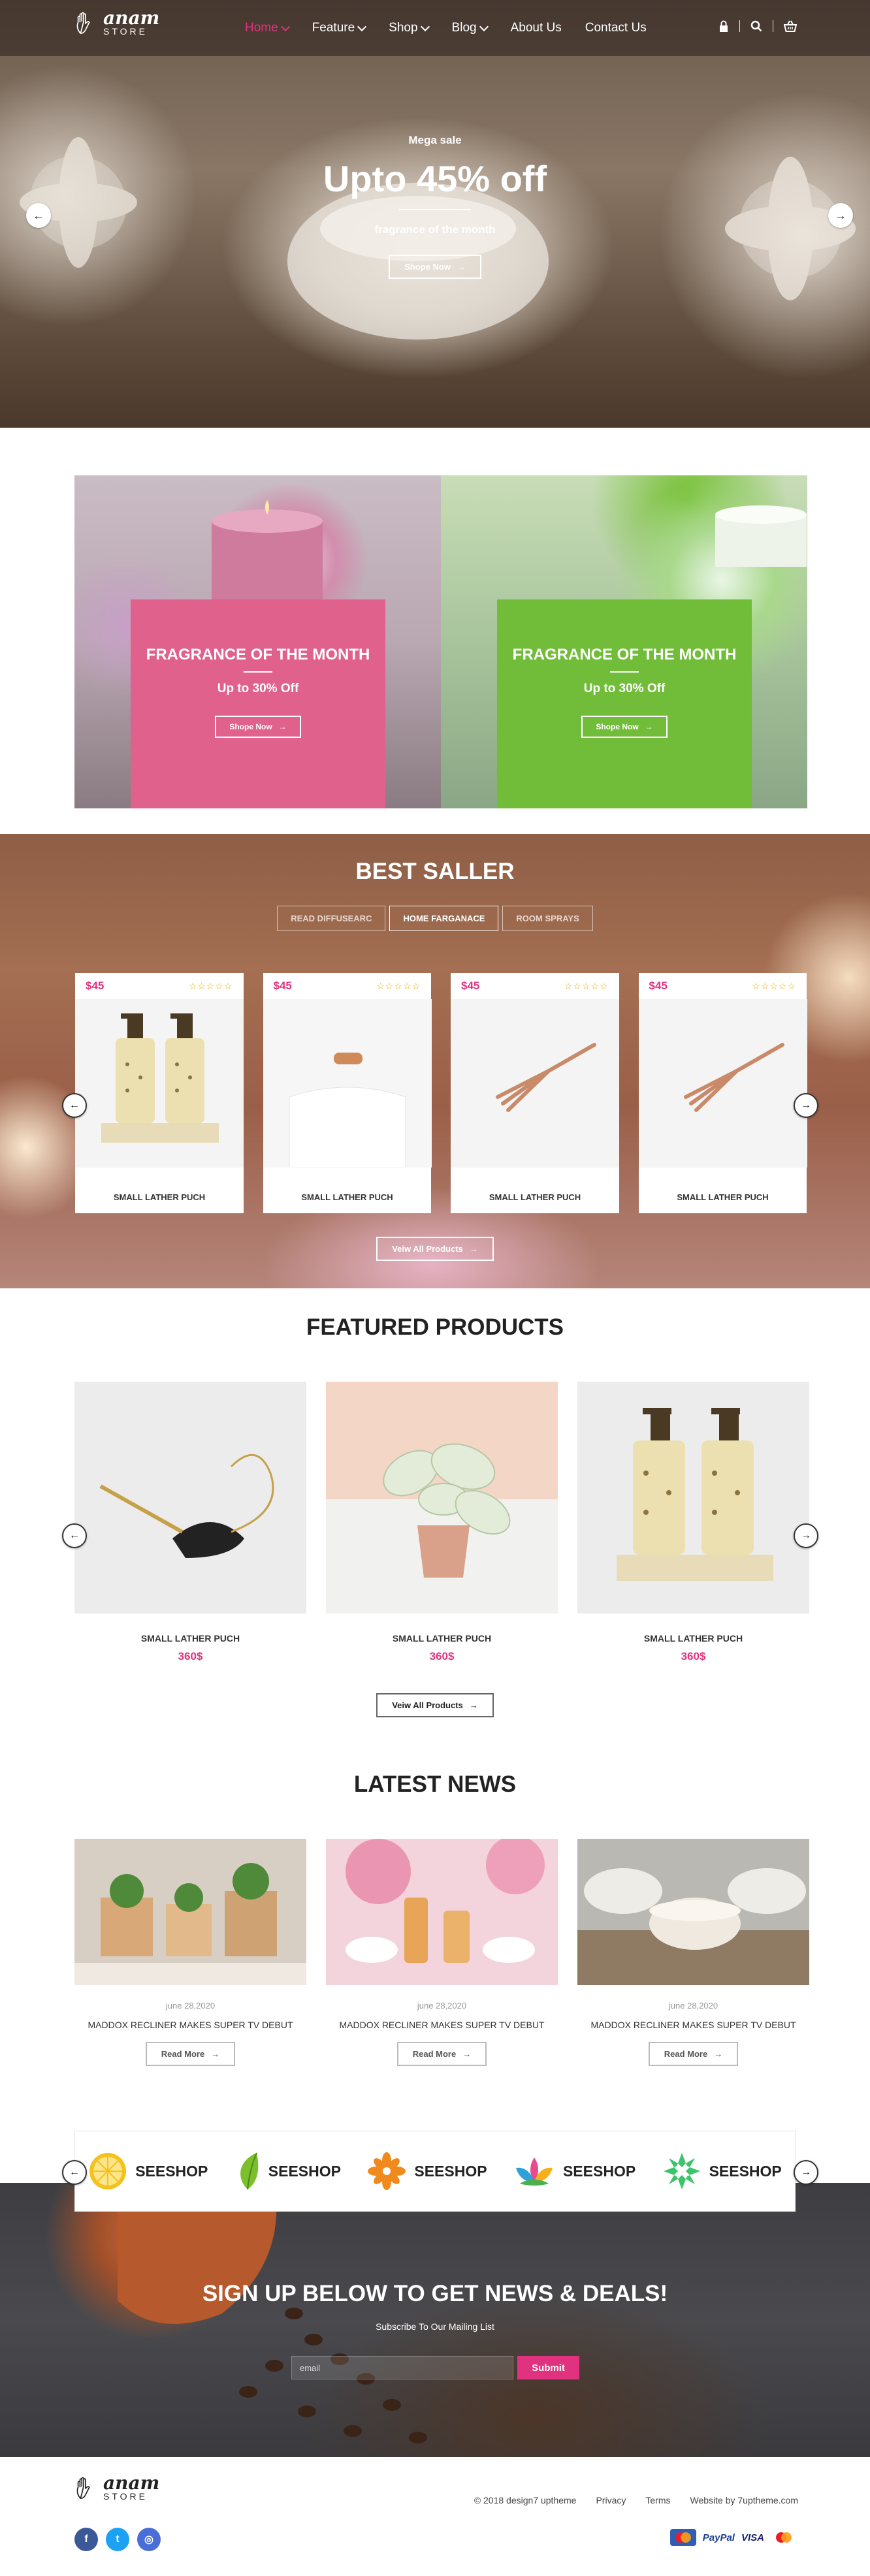 The image size is (870, 2576). What do you see at coordinates (790, 26) in the screenshot?
I see `basket-icon` at bounding box center [790, 26].